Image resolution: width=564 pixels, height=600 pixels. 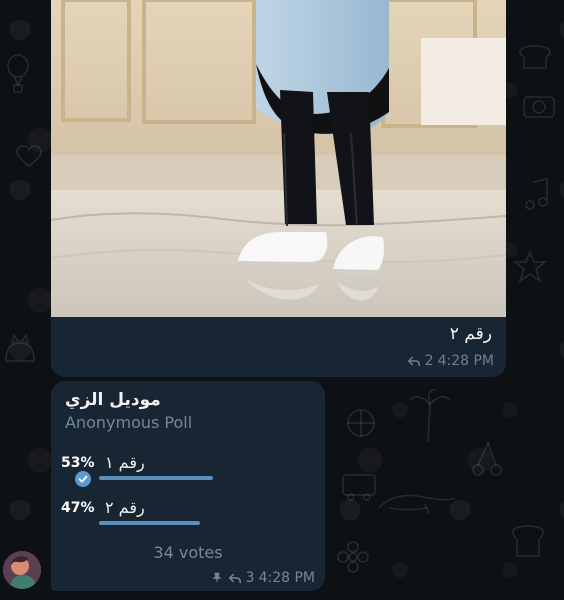 What do you see at coordinates (190, 470) in the screenshot?
I see `poll-option-1: 53% رقم ١` at bounding box center [190, 470].